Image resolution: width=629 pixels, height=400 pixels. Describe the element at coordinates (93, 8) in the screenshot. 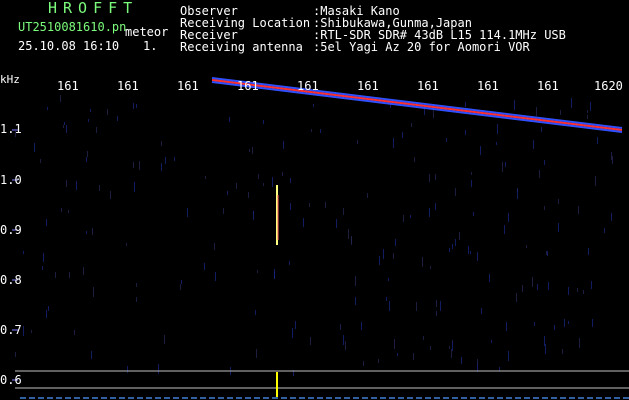

I see `app-title: HROFFT` at that location.